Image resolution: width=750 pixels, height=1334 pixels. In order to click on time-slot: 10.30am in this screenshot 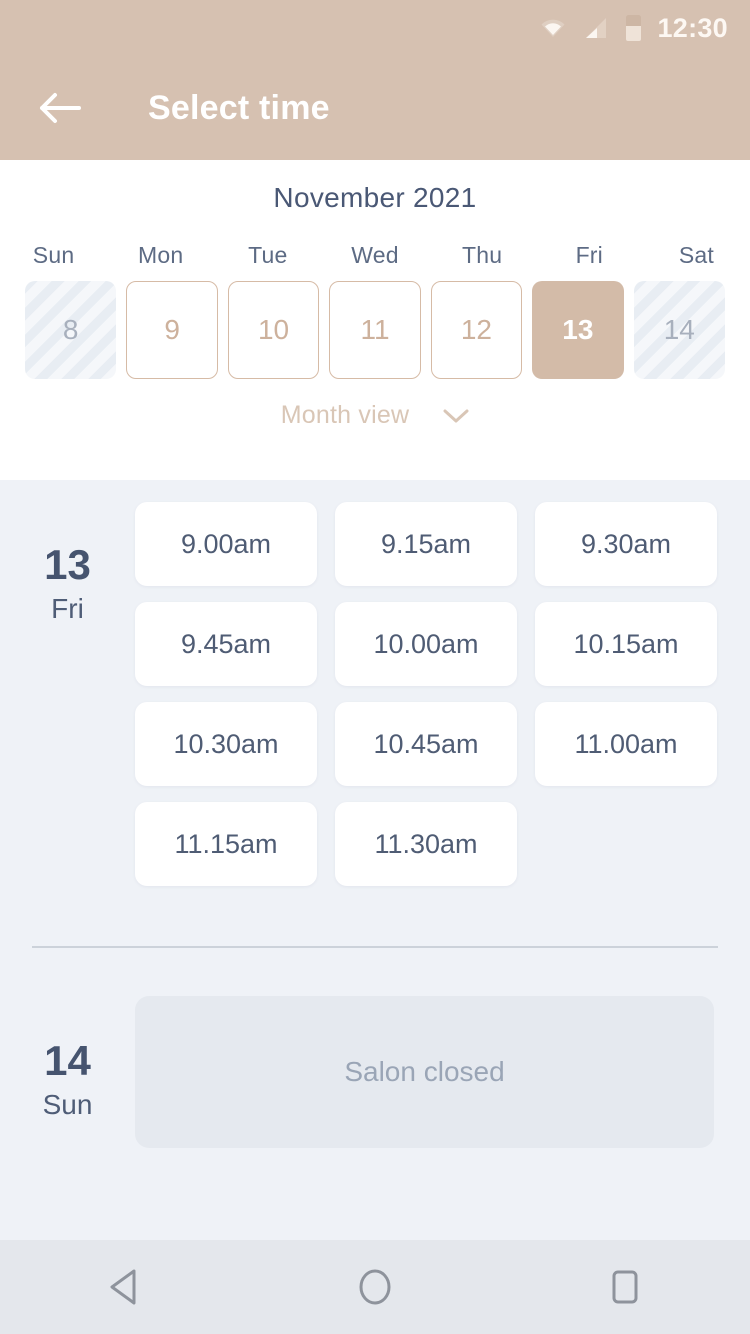, I will do `click(226, 744)`.